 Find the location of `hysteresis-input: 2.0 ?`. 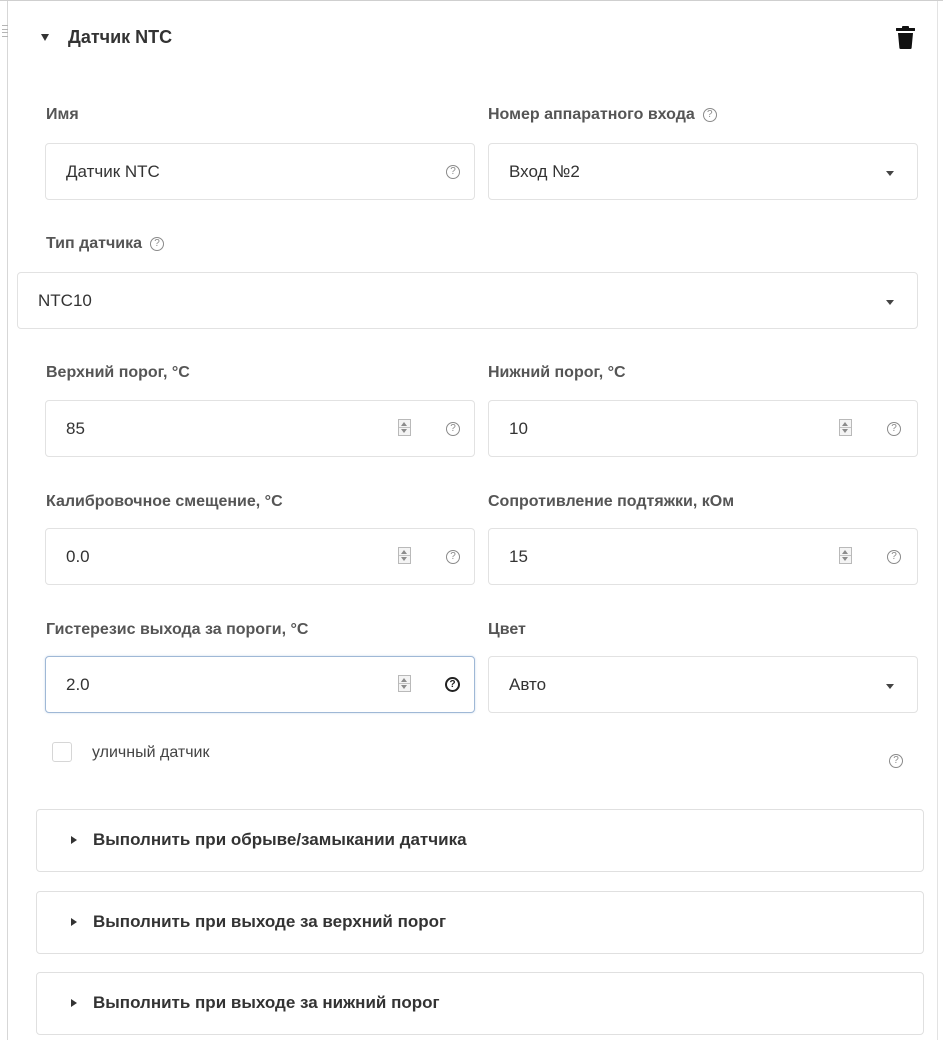

hysteresis-input: 2.0 ? is located at coordinates (260, 684).